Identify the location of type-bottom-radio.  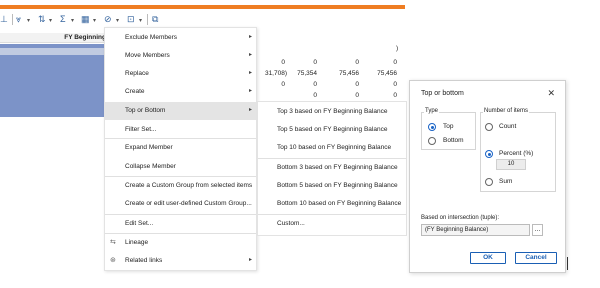
(432, 141).